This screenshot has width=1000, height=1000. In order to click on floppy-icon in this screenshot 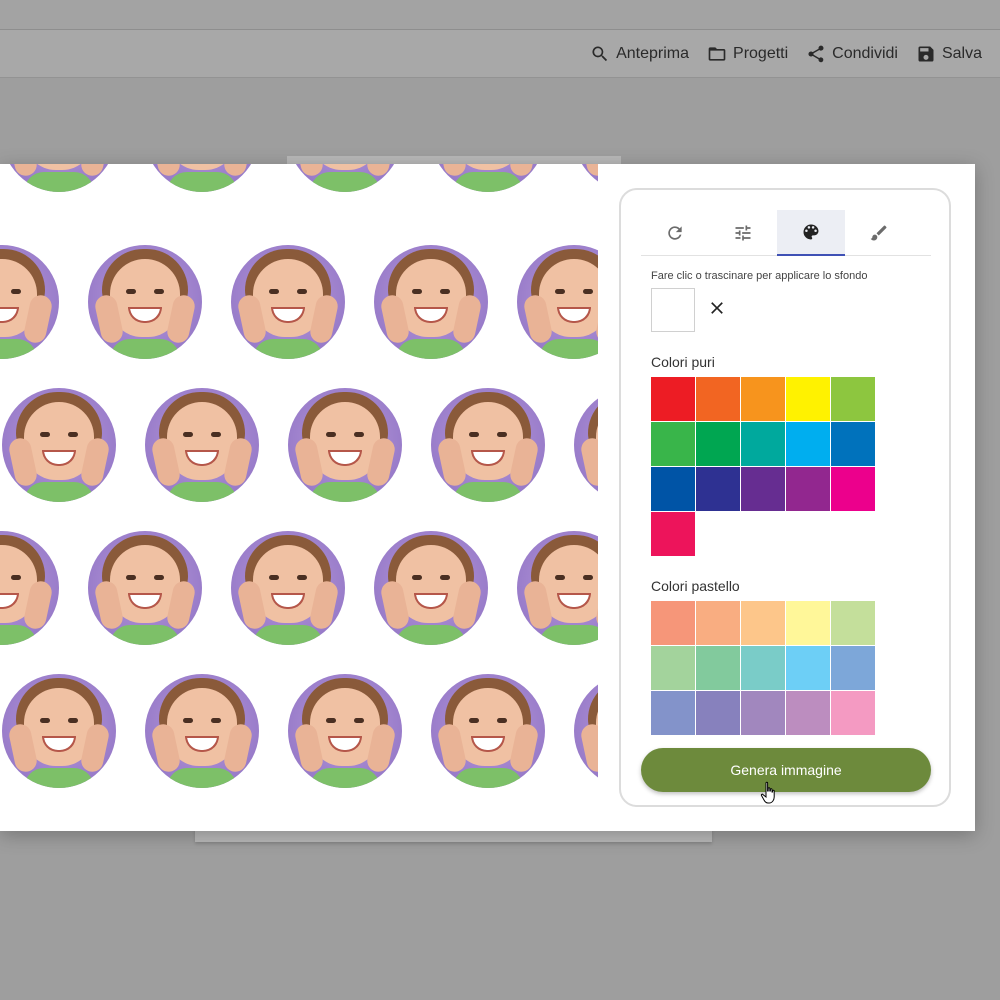, I will do `click(926, 53)`.